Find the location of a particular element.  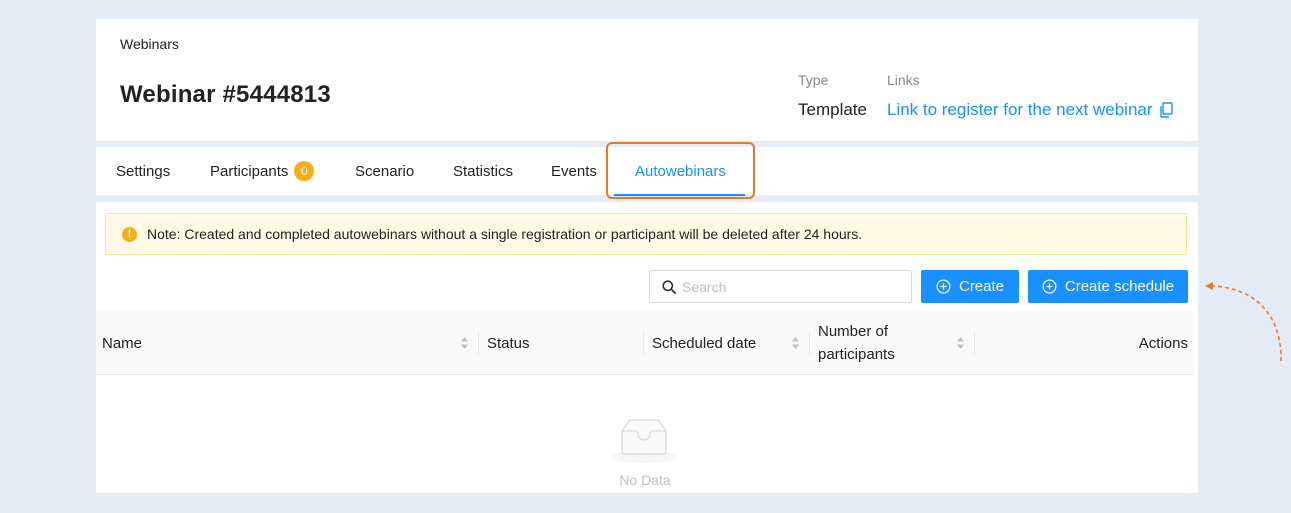

create-schedule-button: Create schedule is located at coordinates (1108, 286).